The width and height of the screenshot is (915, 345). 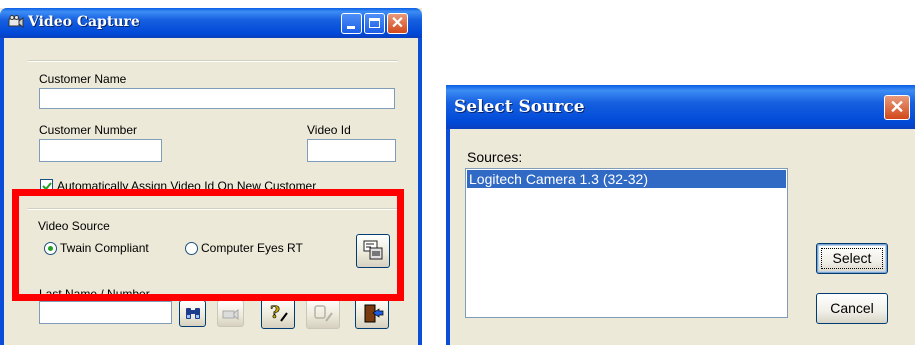 I want to click on window-border-left, so click(x=2, y=191).